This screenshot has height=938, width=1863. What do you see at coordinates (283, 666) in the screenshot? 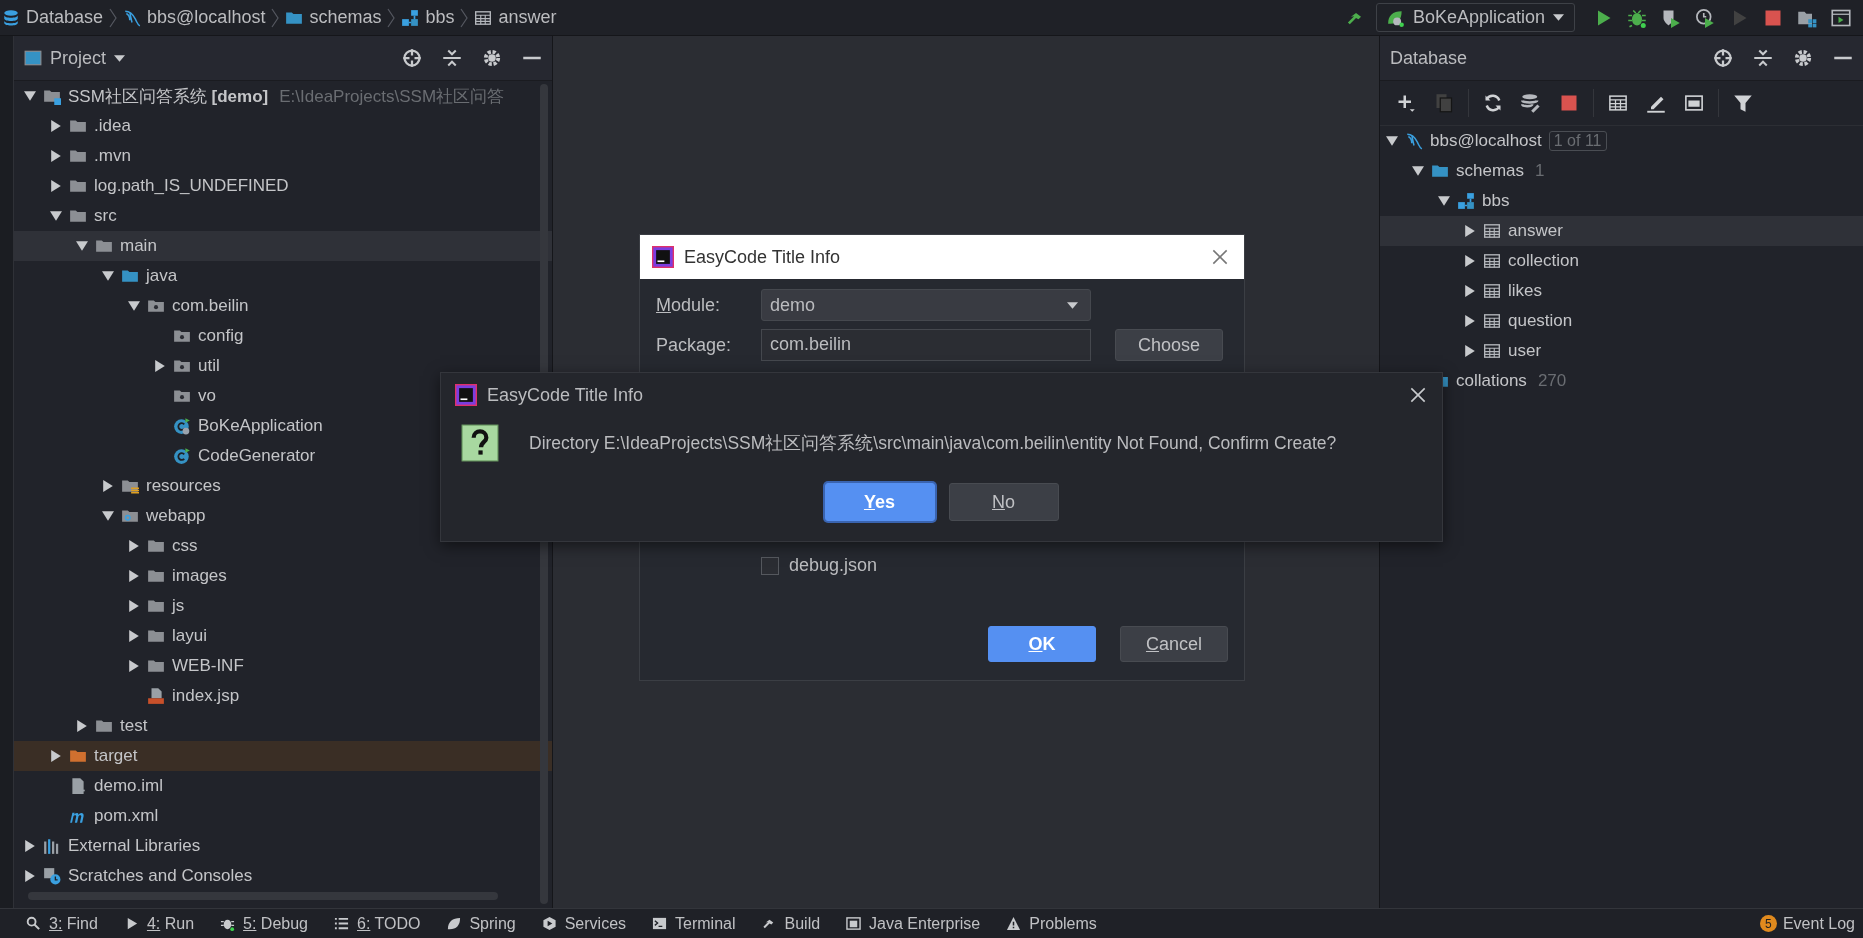
I see `tree-item: WEB-INF` at bounding box center [283, 666].